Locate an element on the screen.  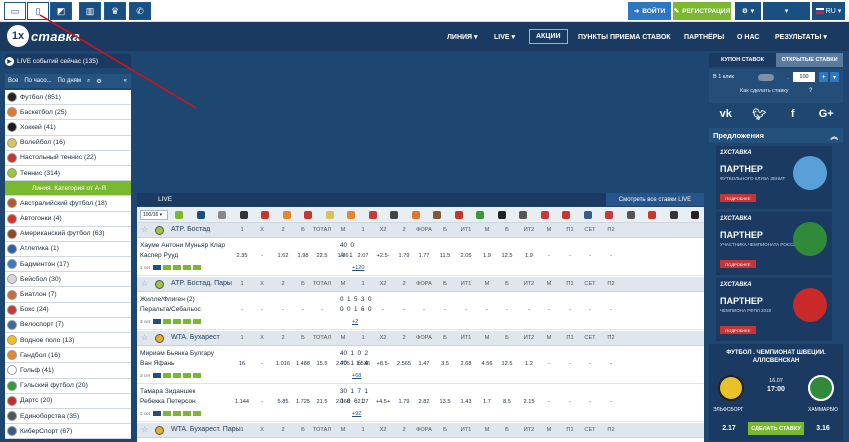
nav-results: РЕЗУЛЬТАТЫ ▾ is located at coordinates (801, 37).